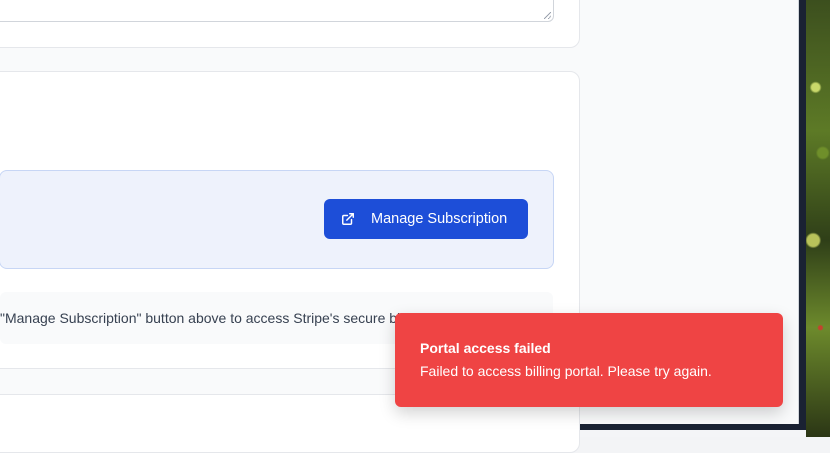  I want to click on external-link-icon, so click(348, 219).